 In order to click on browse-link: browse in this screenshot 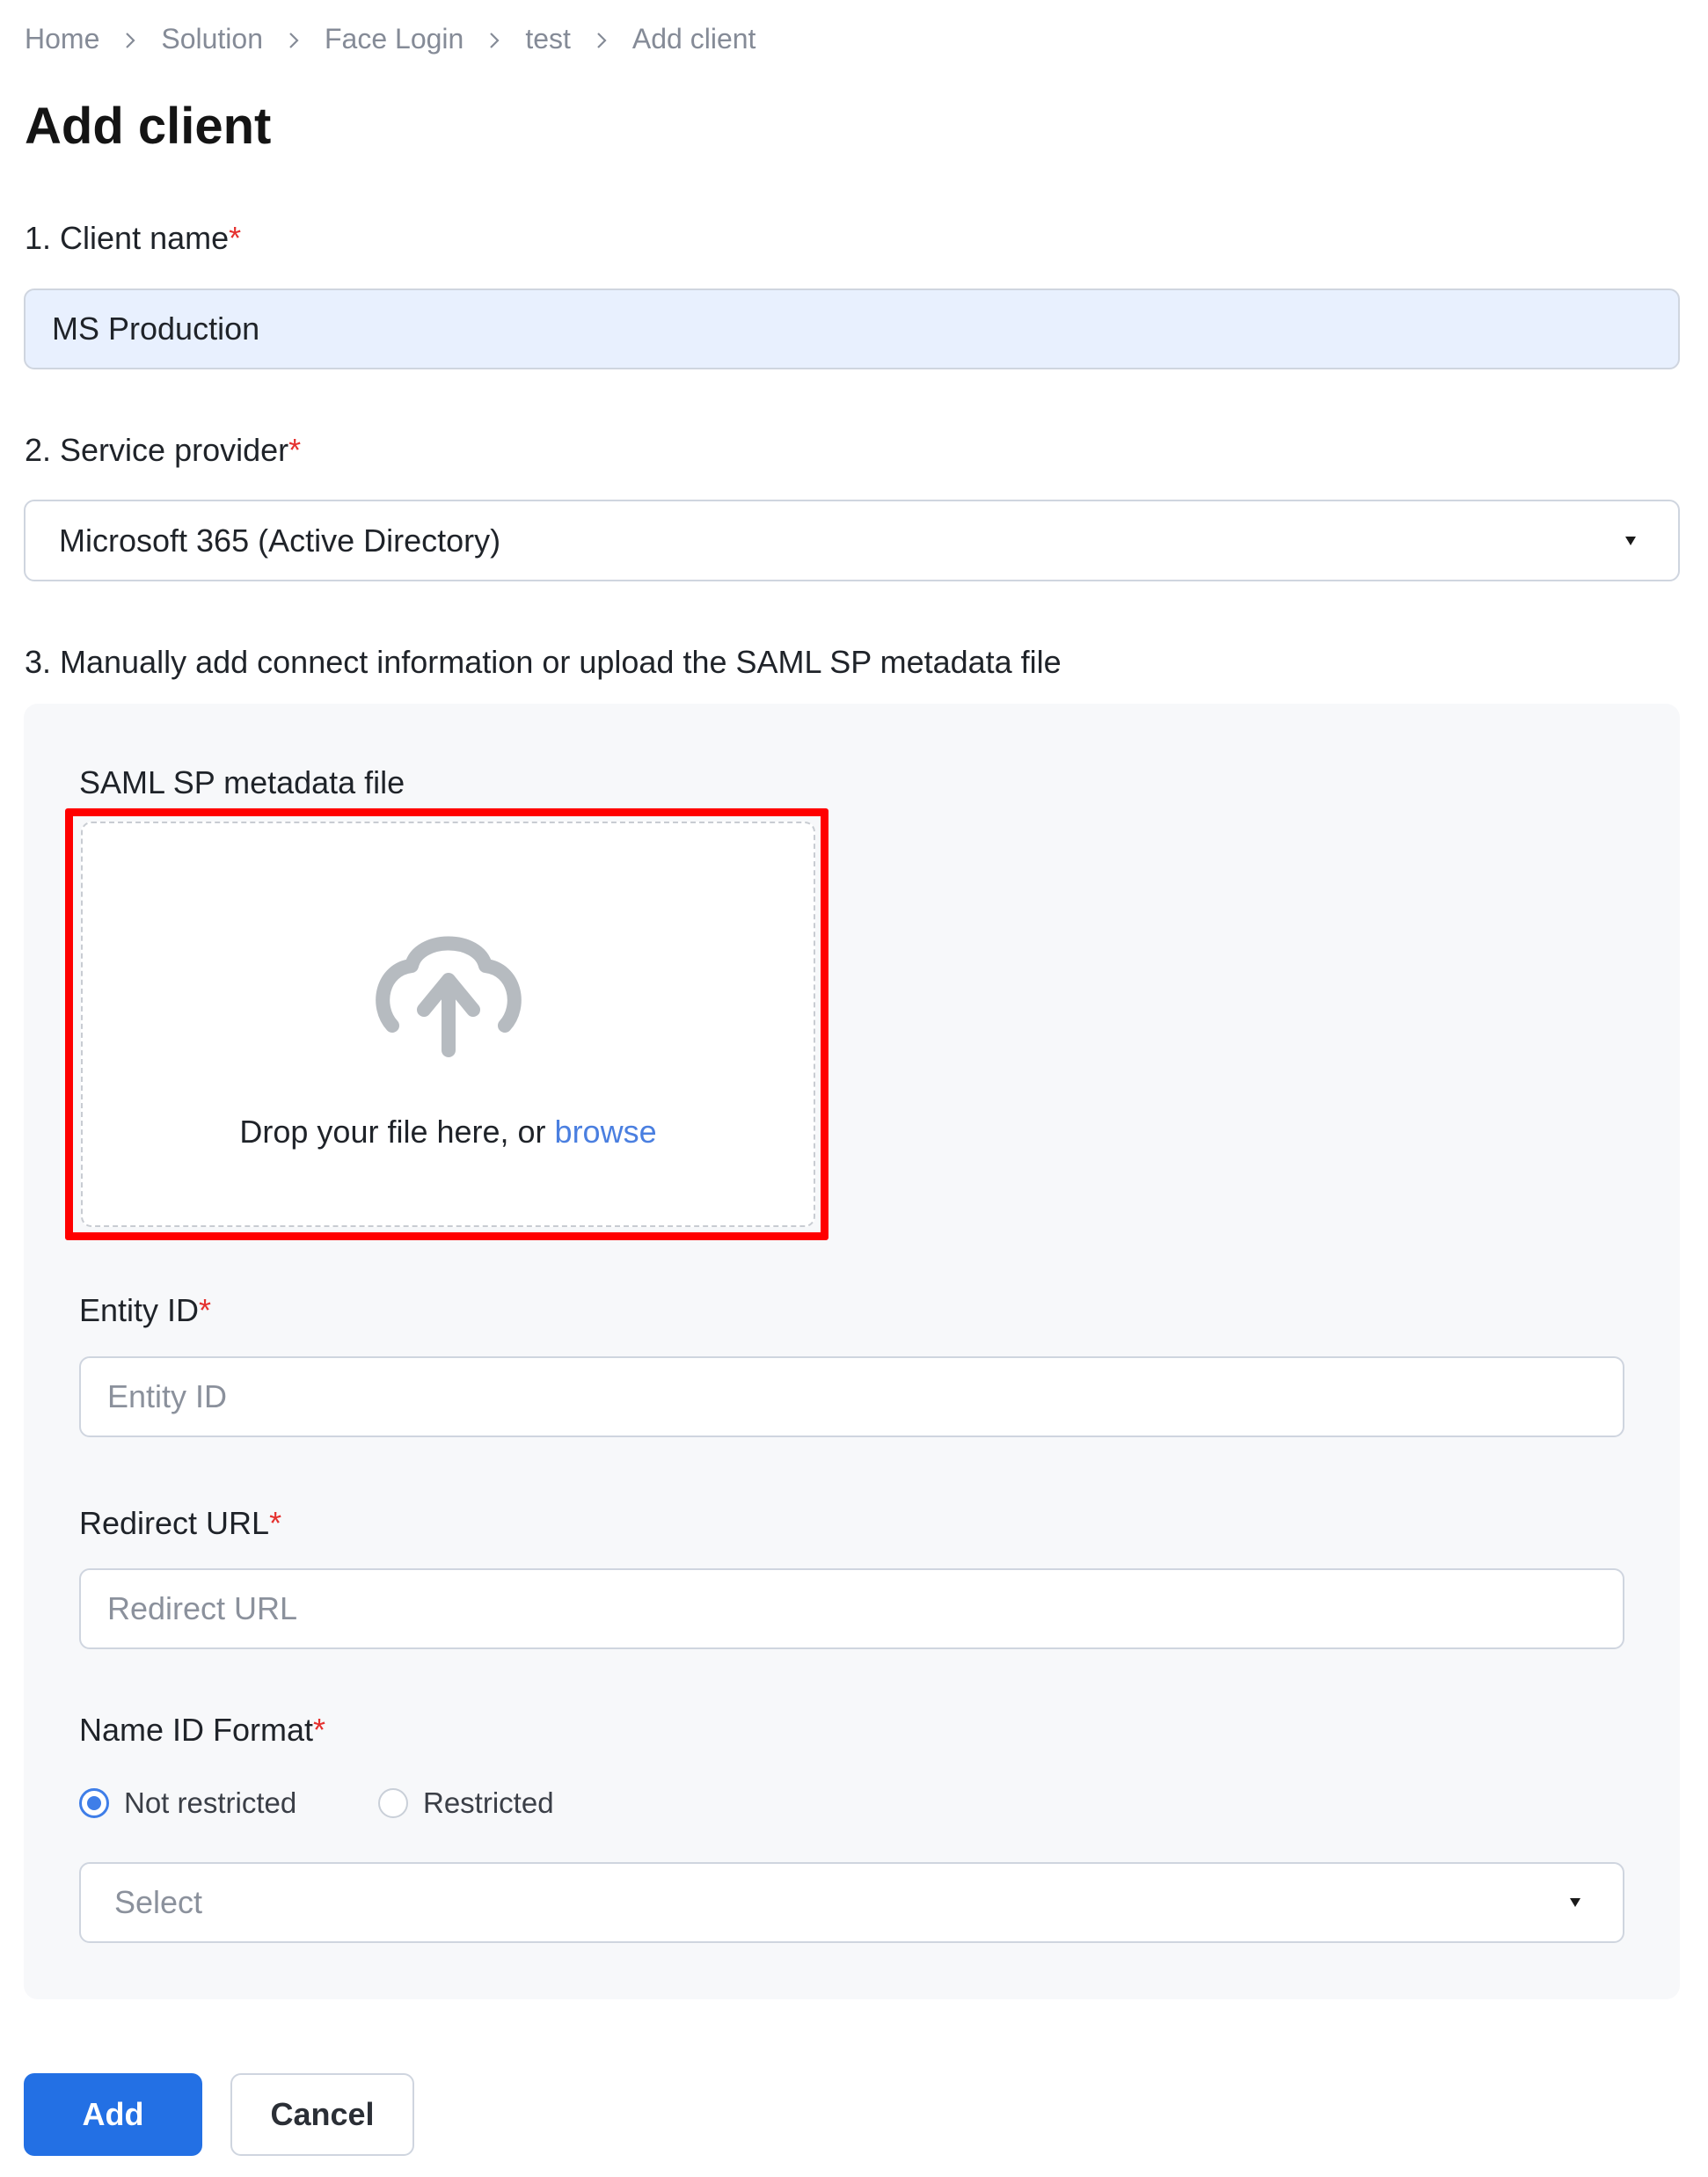, I will do `click(606, 1132)`.